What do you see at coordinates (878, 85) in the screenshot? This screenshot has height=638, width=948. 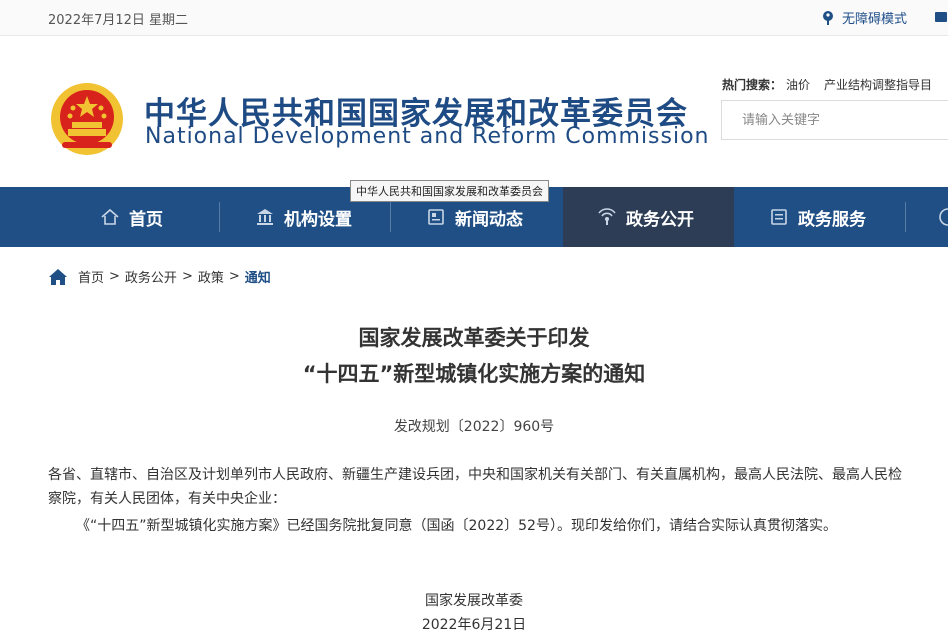 I see `hot-search-item: 产业结构调整指导目` at bounding box center [878, 85].